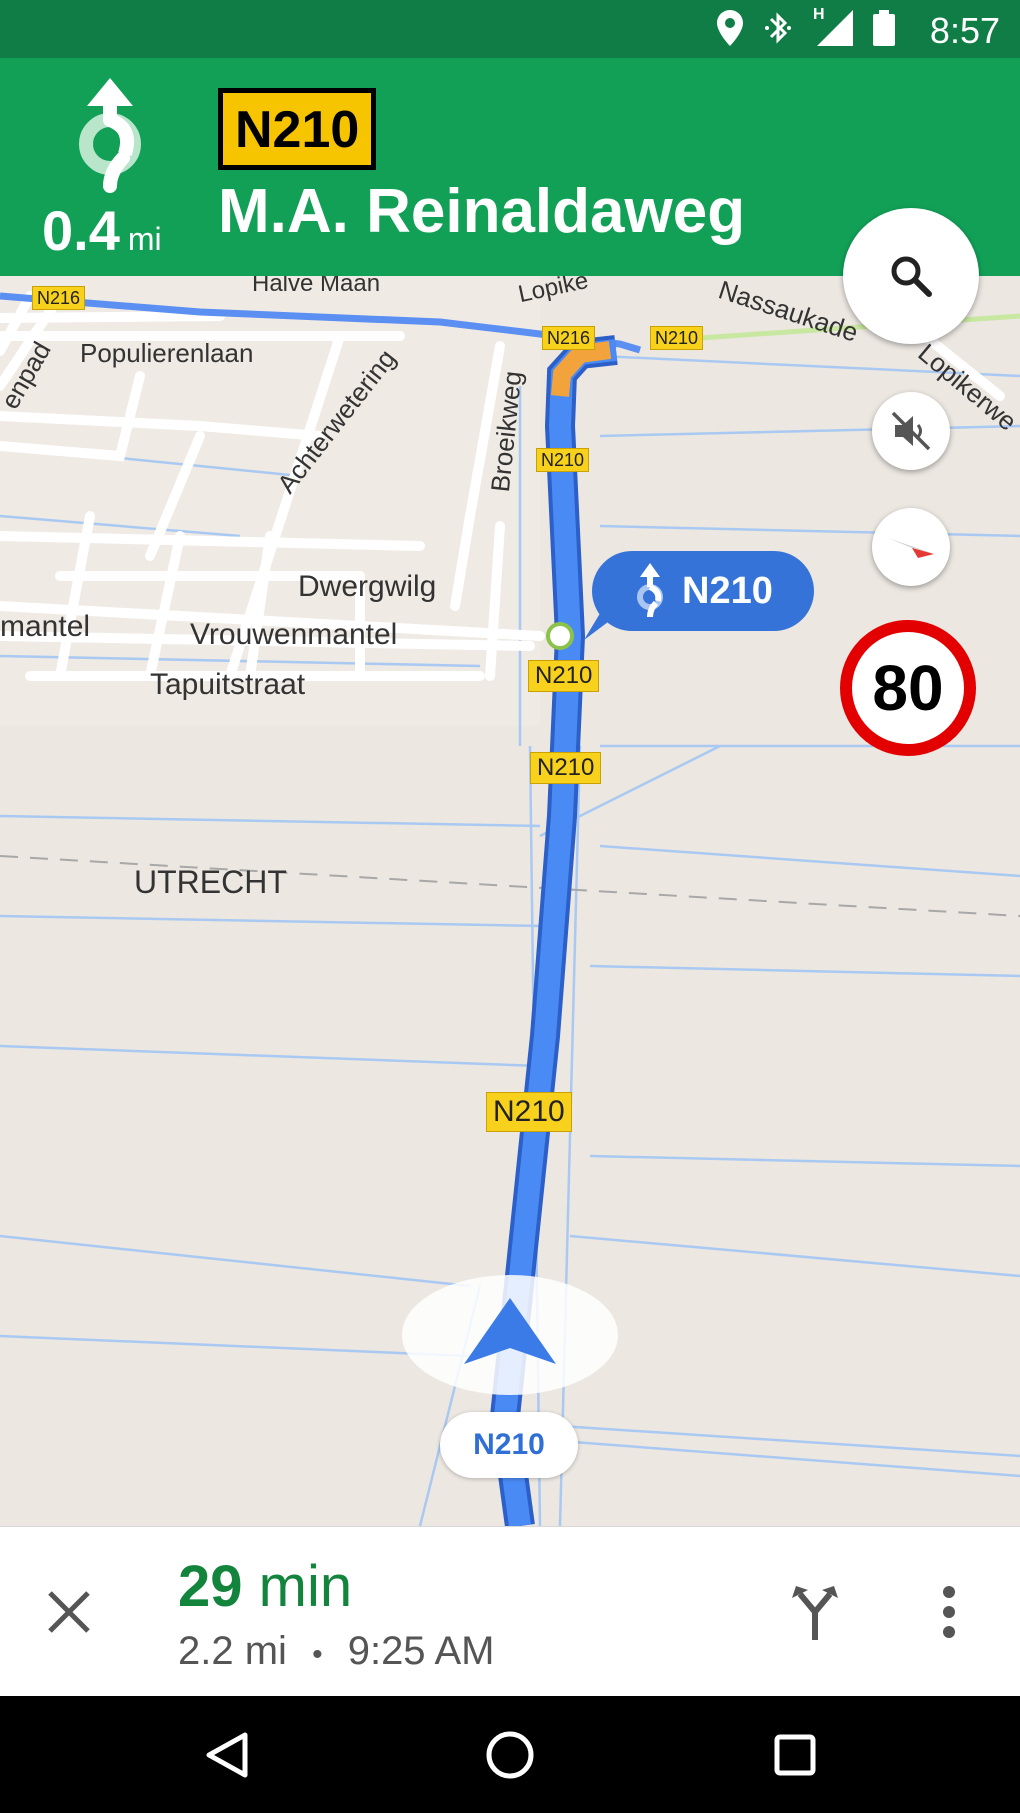 This screenshot has height=1813, width=1020. What do you see at coordinates (510, 29) in the screenshot?
I see `status-bar: H 8:57` at bounding box center [510, 29].